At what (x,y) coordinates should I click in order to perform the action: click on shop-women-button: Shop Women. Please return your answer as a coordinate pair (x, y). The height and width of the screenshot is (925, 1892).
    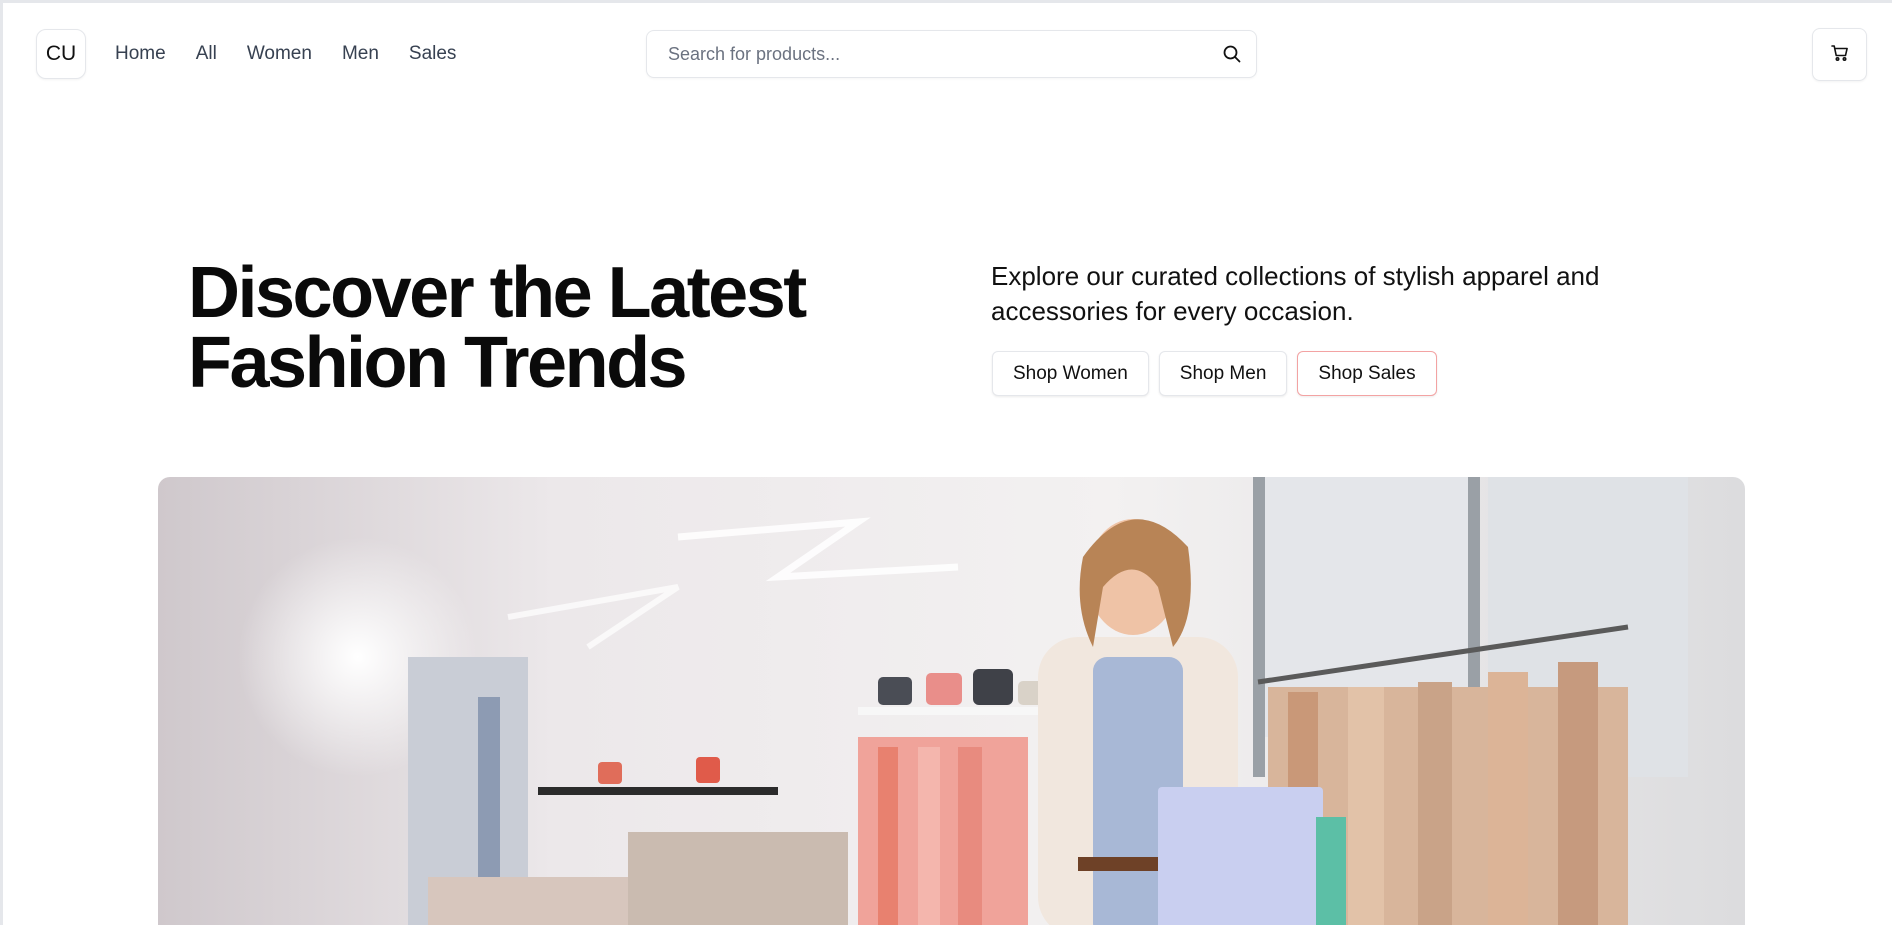
    Looking at the image, I should click on (1070, 373).